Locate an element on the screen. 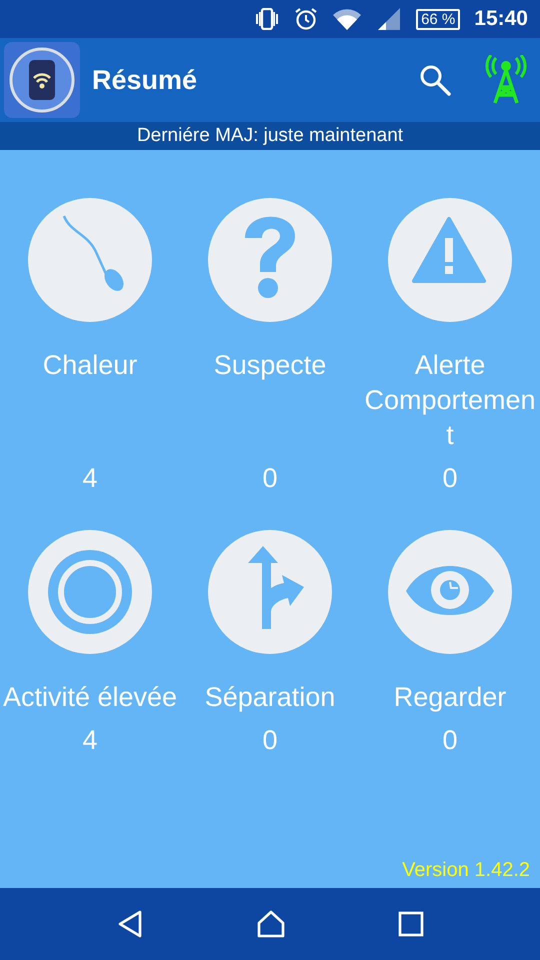  category-label: Activité élevée is located at coordinates (90, 697).